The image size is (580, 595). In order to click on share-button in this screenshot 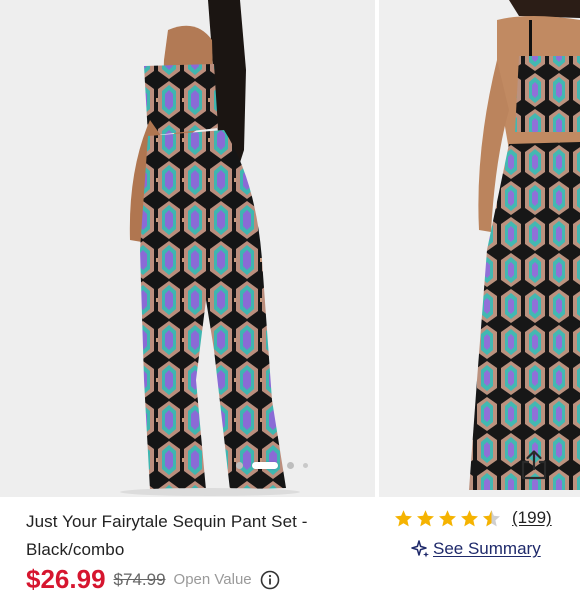, I will do `click(534, 465)`.